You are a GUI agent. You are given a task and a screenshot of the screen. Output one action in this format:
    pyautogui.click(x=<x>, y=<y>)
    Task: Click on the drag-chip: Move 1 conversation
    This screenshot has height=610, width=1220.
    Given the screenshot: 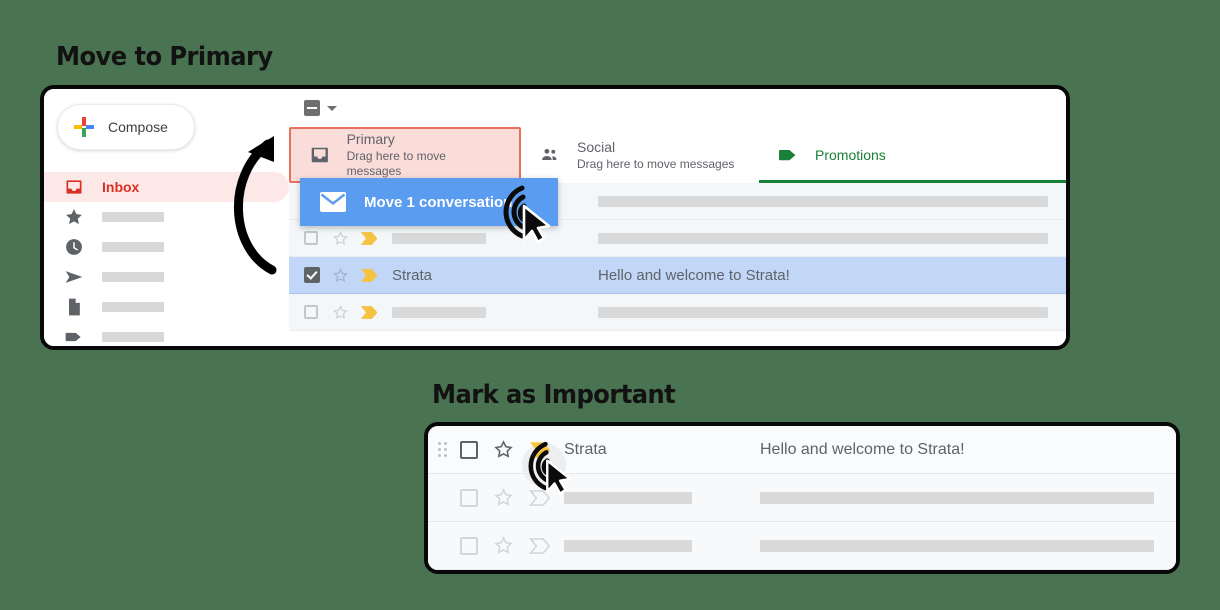 What is the action you would take?
    pyautogui.click(x=429, y=202)
    